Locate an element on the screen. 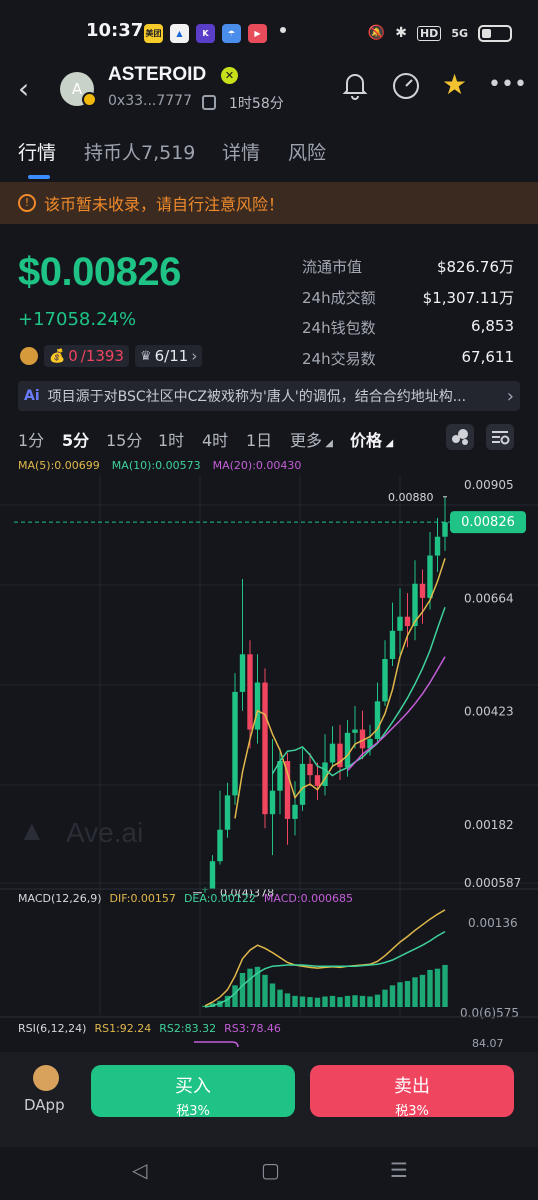 The height and width of the screenshot is (1200, 538). macd-axis: 0.00136 0.0(6)575 is located at coordinates (489, 968).